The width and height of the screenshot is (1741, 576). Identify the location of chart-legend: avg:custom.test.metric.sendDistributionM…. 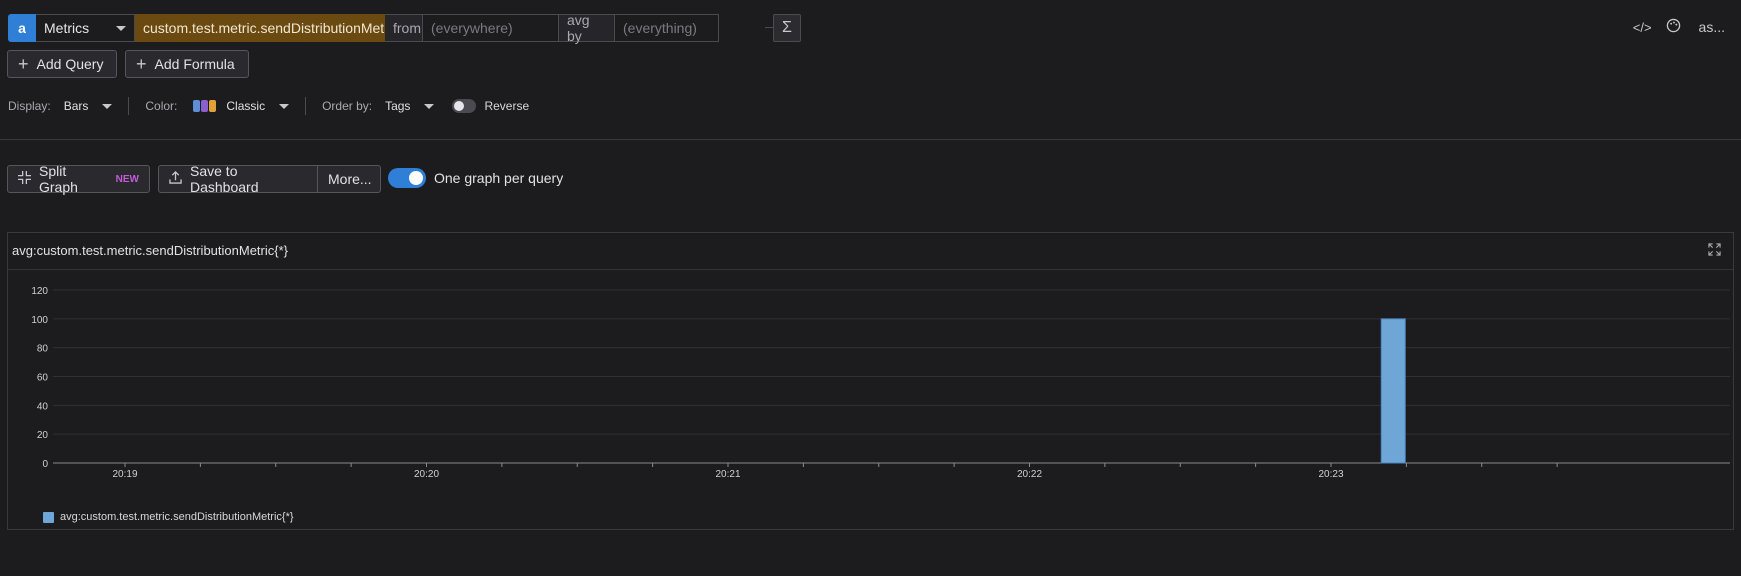
(168, 517).